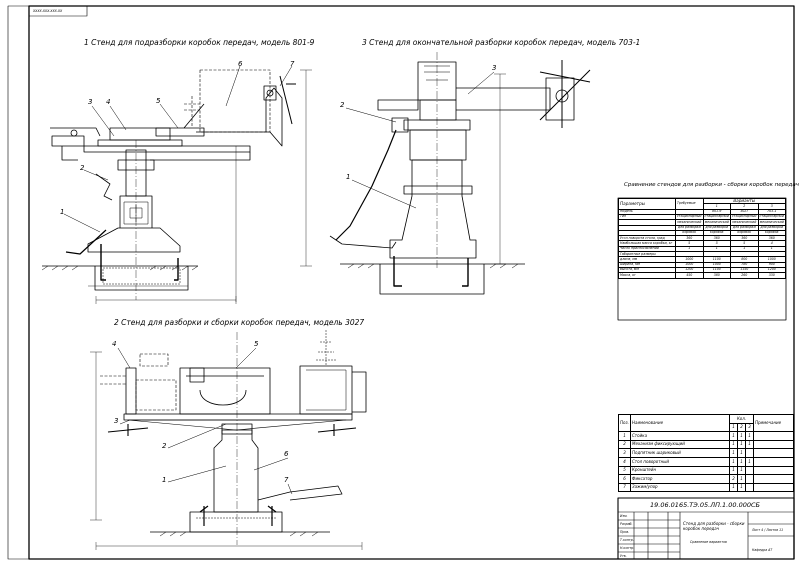 This screenshot has width=800, height=569. Describe the element at coordinates (768, 530) in the screenshot. I see `title-block-sheet: Лист 4 / Листов 11` at that location.